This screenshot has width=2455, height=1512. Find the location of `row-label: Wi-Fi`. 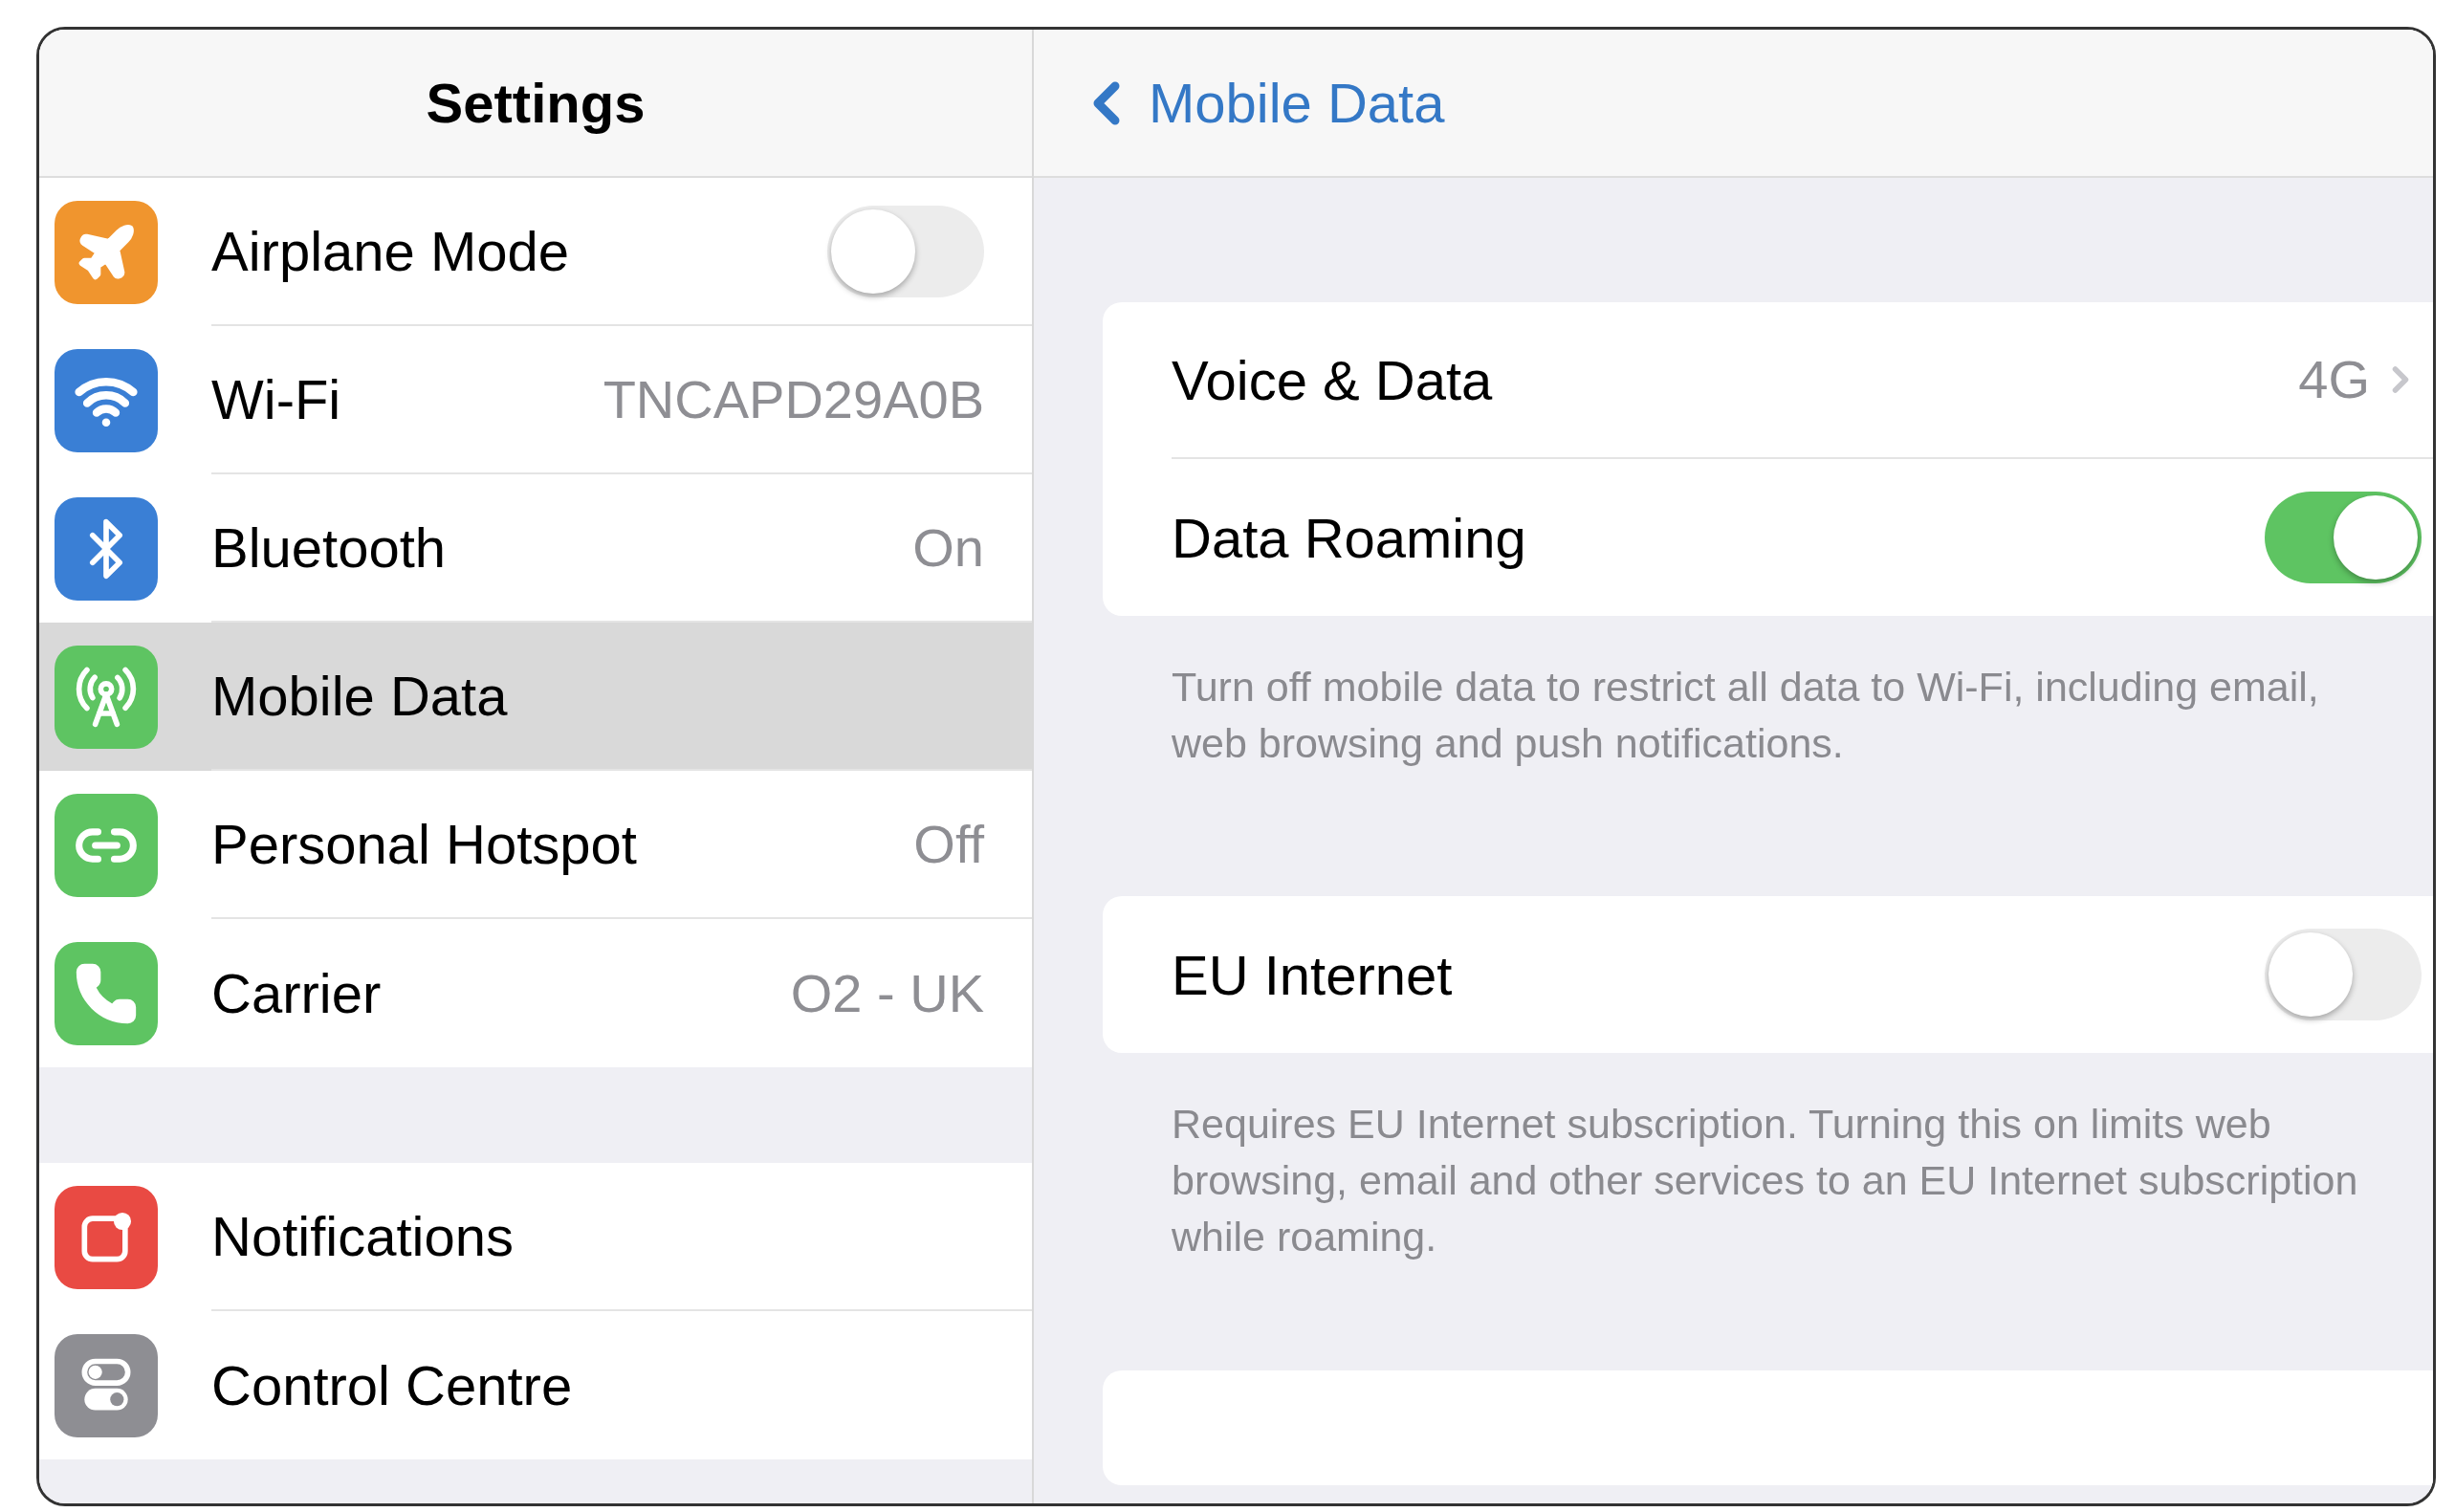

row-label: Wi-Fi is located at coordinates (276, 399).